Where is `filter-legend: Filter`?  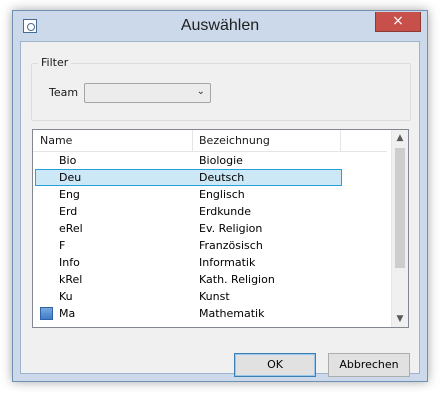
filter-legend: Filter is located at coordinates (55, 62).